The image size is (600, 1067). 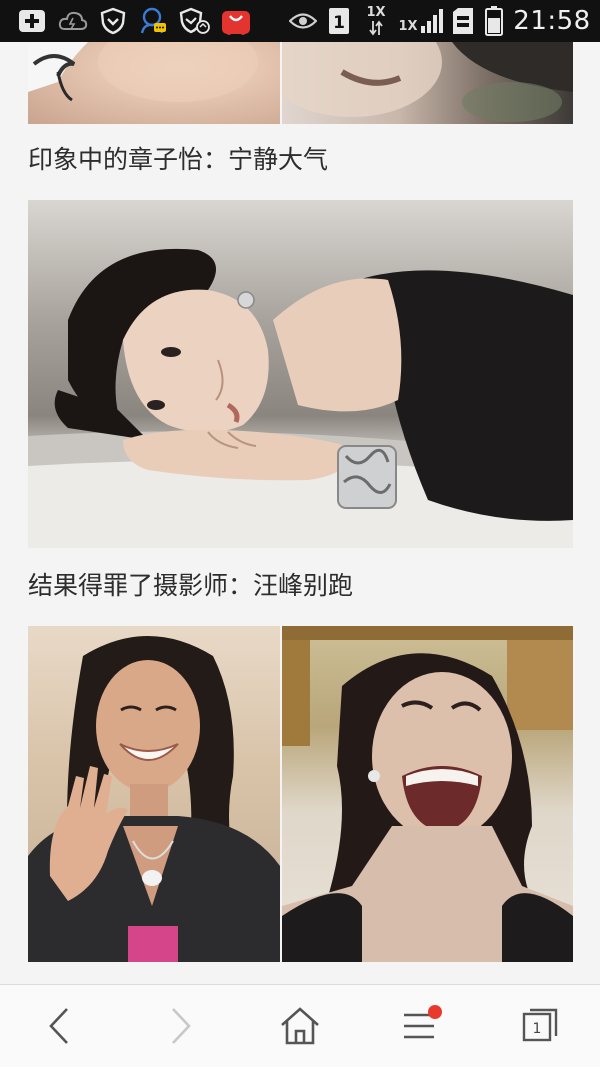 What do you see at coordinates (154, 83) in the screenshot?
I see `article-photo-left` at bounding box center [154, 83].